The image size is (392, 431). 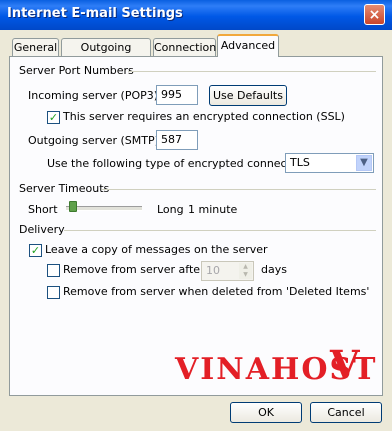 I want to click on timeout-slider-thumb, so click(x=73, y=206).